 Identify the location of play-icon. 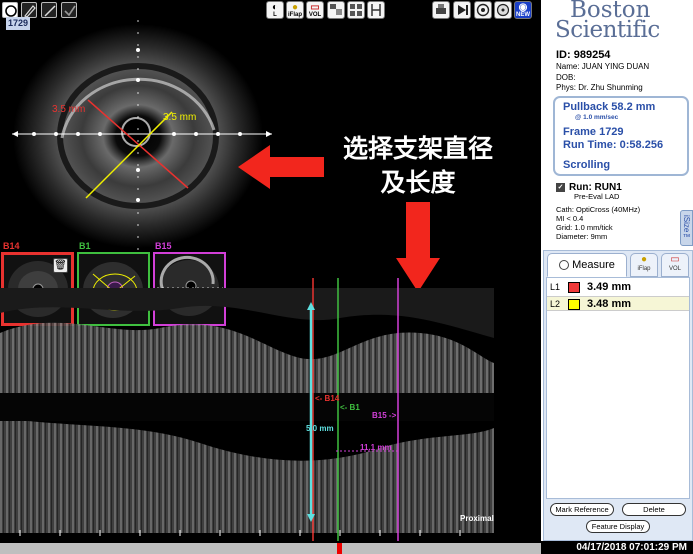
(463, 10).